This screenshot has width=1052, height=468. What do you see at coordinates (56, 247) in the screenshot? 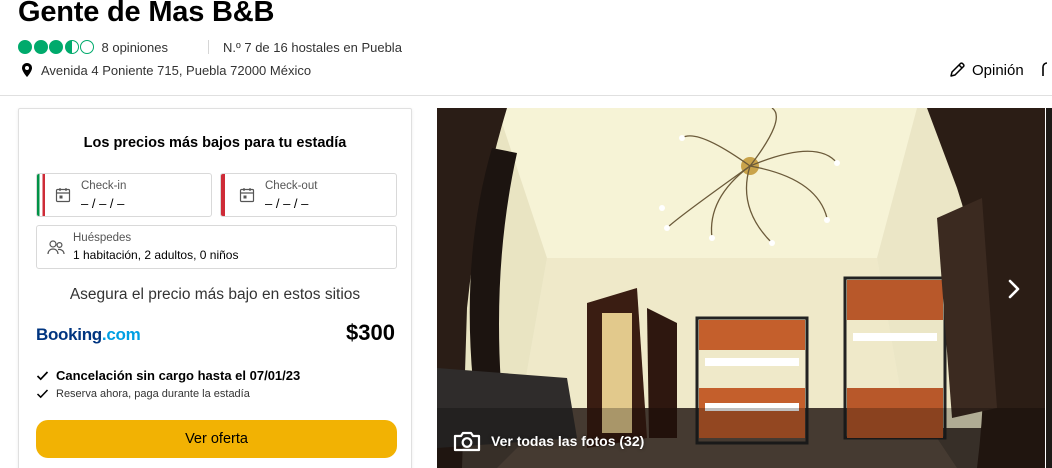
I see `people-icon` at bounding box center [56, 247].